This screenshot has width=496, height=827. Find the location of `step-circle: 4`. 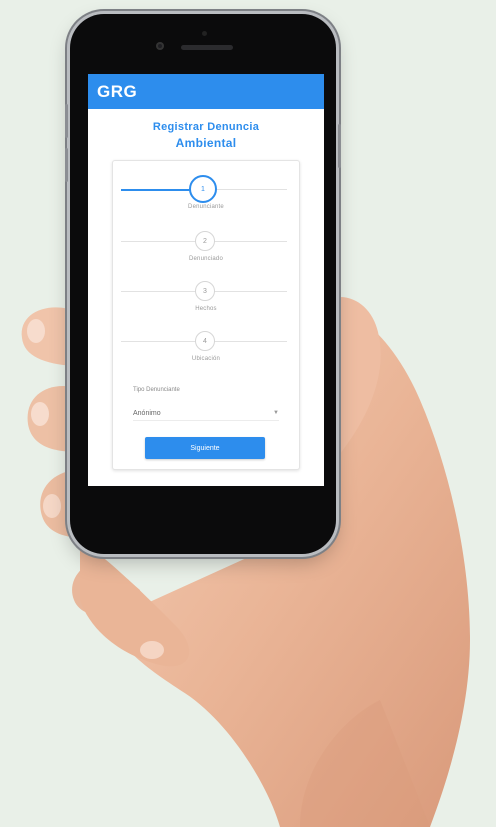

step-circle: 4 is located at coordinates (205, 341).